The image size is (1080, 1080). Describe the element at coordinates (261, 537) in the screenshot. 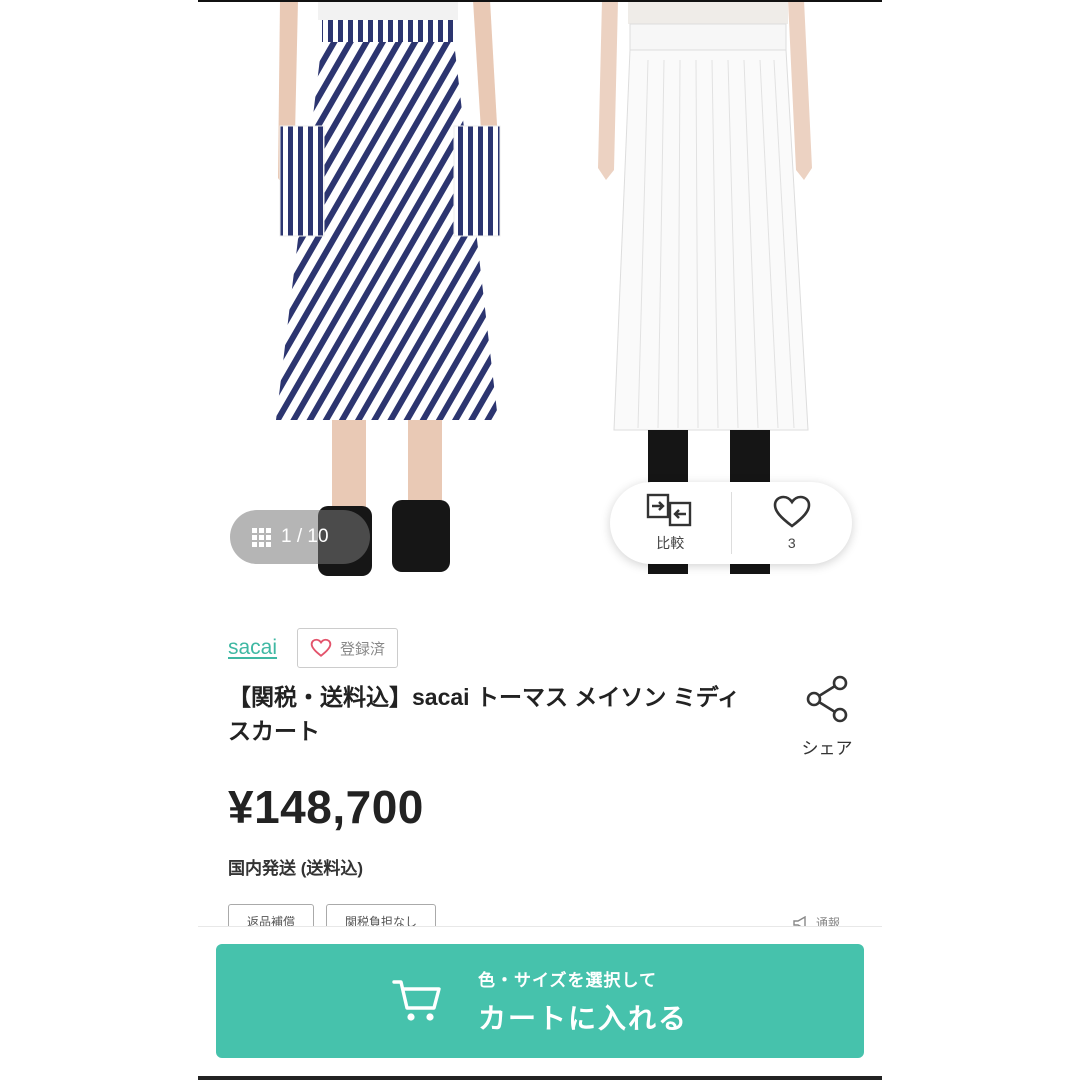

I see `grid-icon` at that location.